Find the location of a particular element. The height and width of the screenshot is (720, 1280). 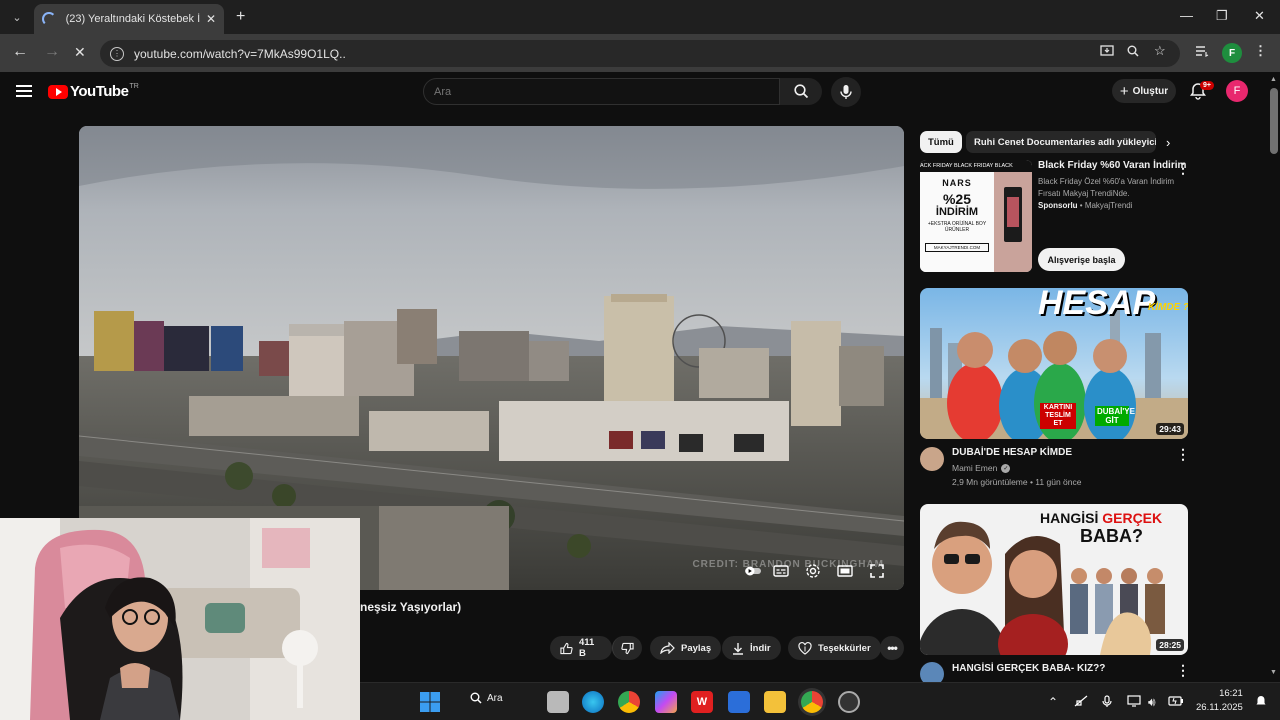

rec-channel-1: Mami Emen ✓ is located at coordinates (981, 468).